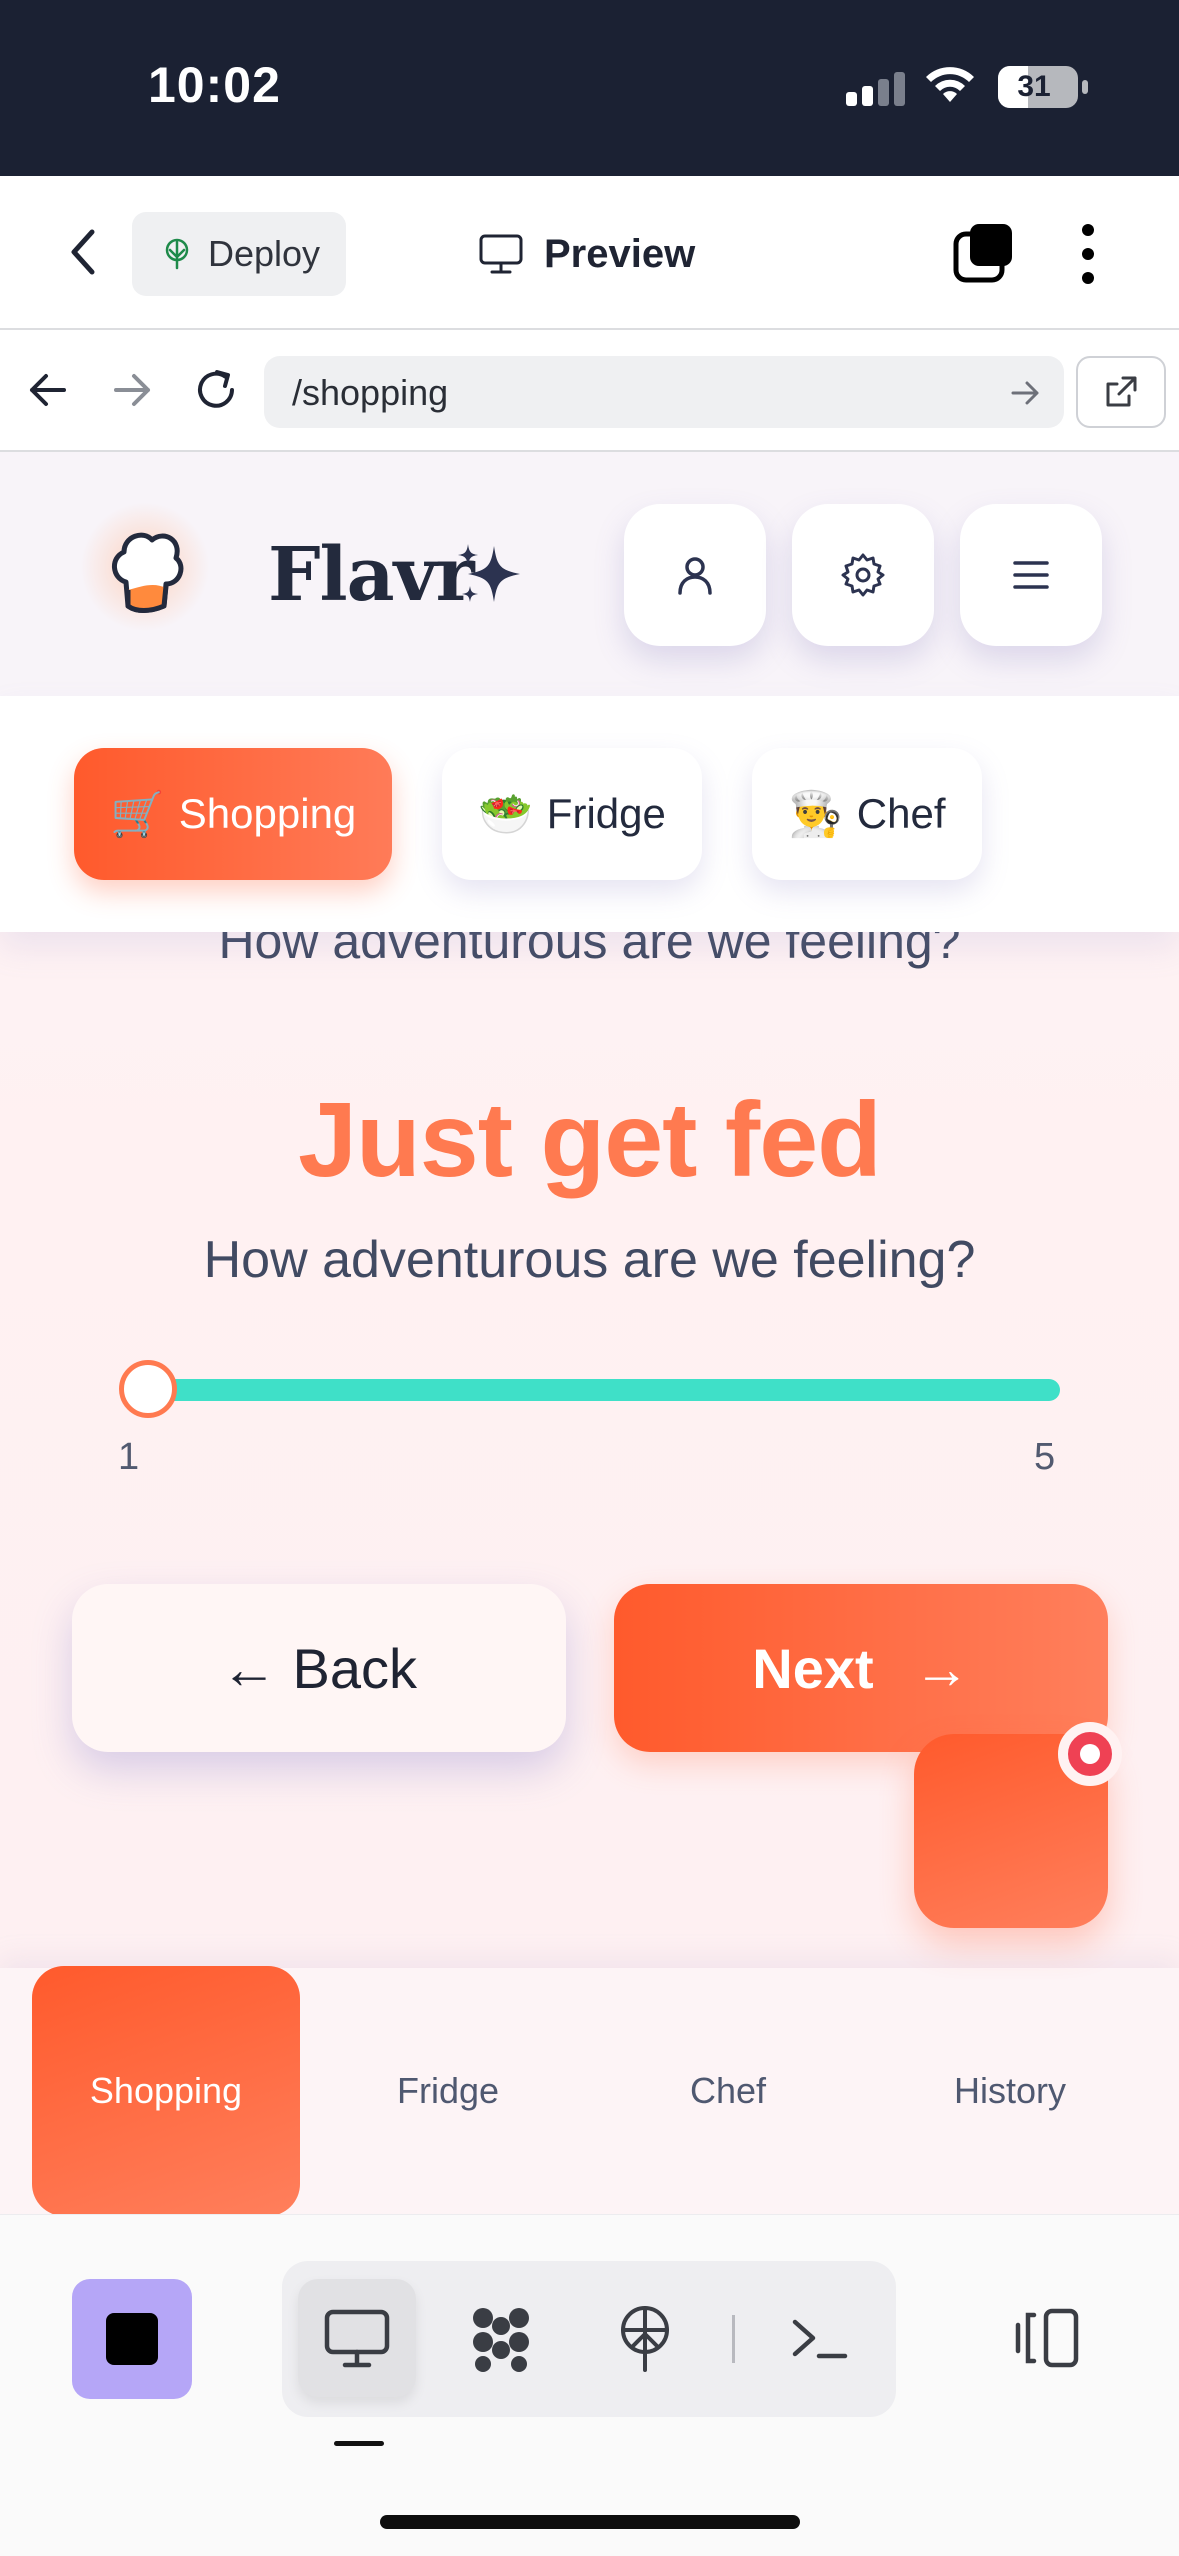  I want to click on profile-button, so click(695, 575).